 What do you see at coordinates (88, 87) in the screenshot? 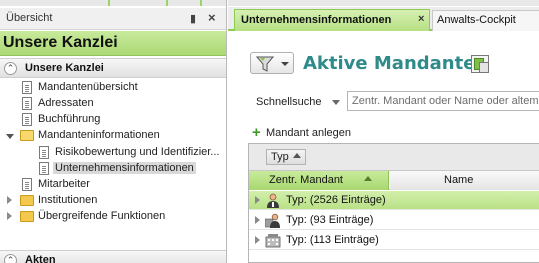
I see `tree-item-label: Mandantenübersicht` at bounding box center [88, 87].